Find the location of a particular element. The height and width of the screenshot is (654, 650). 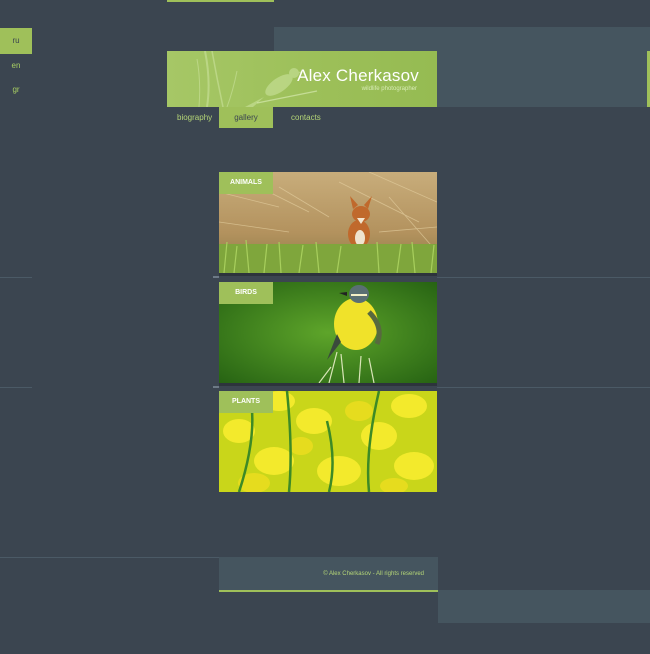

language-gr: gr is located at coordinates (16, 90).